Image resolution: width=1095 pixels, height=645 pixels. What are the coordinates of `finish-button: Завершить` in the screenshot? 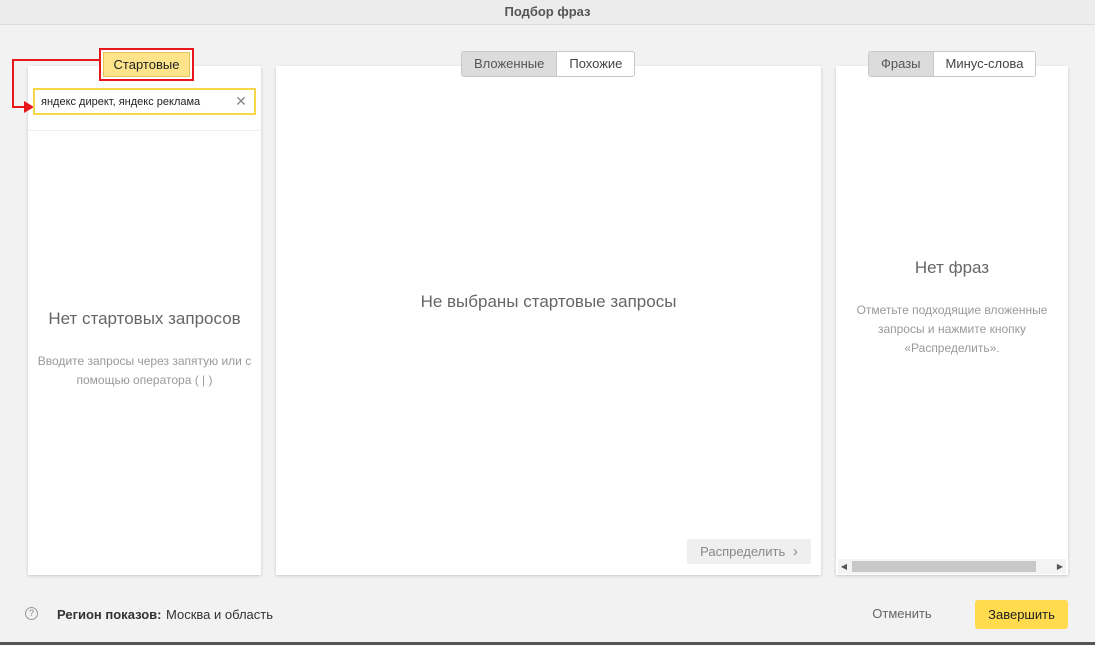 It's located at (1021, 614).